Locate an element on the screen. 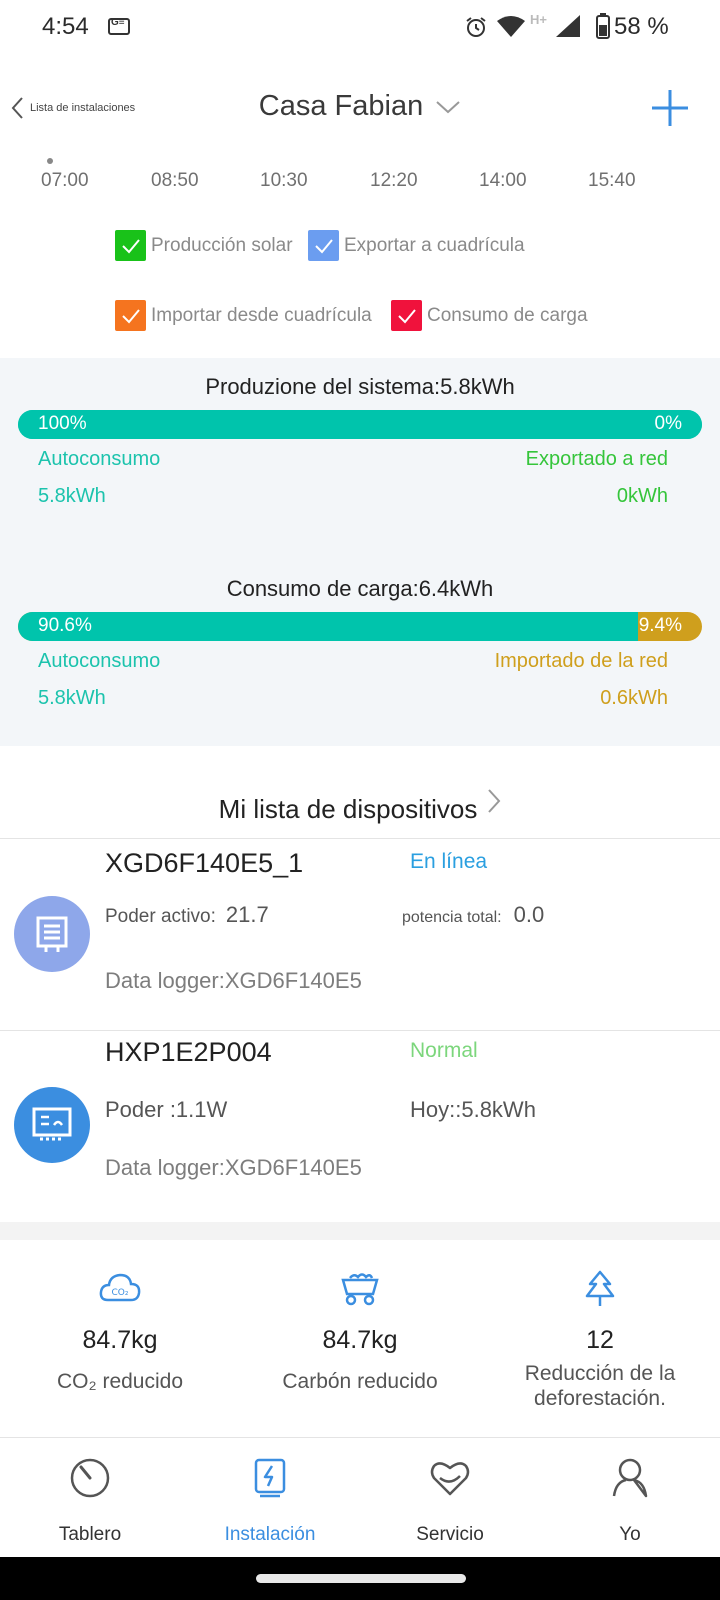  co2-cloud-icon: CO₂ is located at coordinates (120, 1287).